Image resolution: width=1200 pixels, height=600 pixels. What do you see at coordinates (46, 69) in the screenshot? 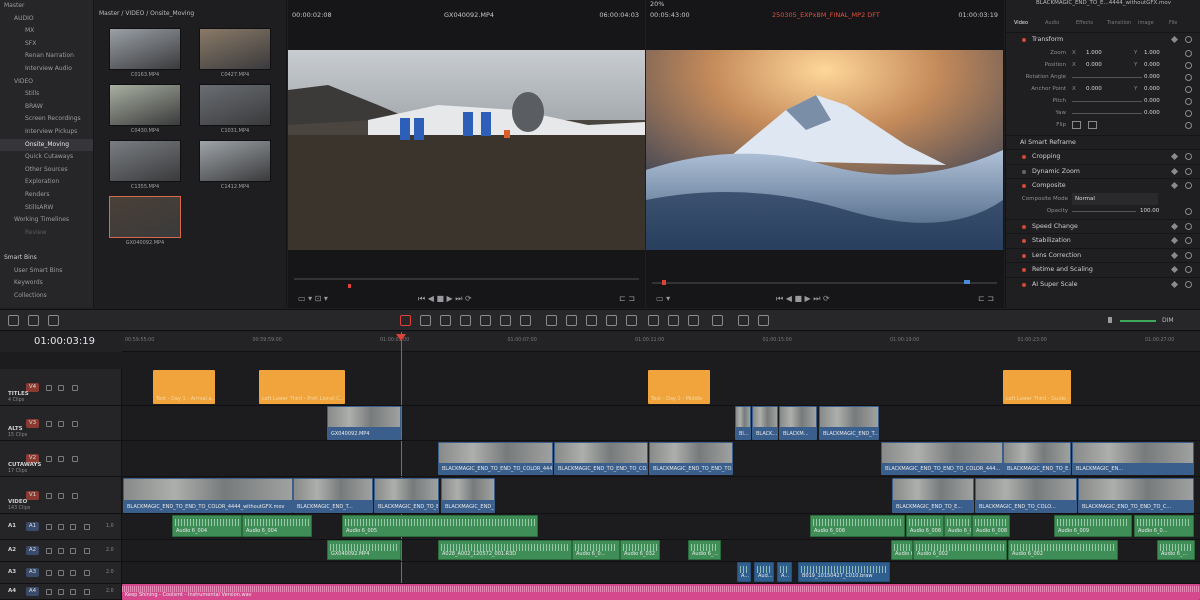
I see `bin-item: Interview Audio` at bounding box center [46, 69].